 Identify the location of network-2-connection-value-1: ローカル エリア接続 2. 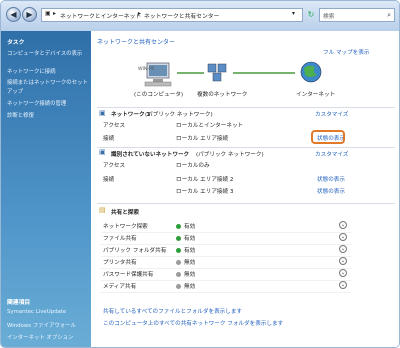
(205, 180).